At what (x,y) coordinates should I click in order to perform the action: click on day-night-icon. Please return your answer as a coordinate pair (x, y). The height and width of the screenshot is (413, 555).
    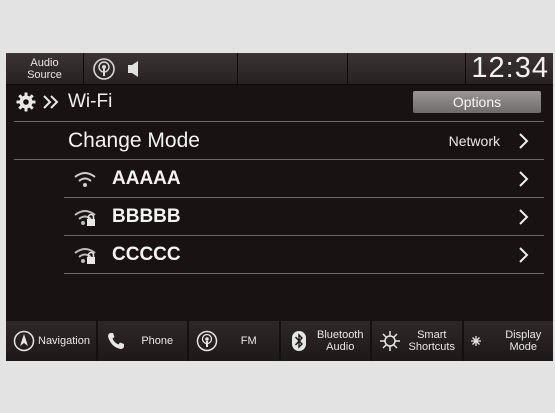
    Looking at the image, I should click on (481, 341).